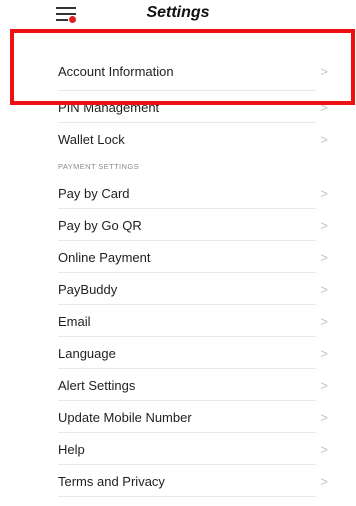  I want to click on page-title: Settings, so click(178, 12).